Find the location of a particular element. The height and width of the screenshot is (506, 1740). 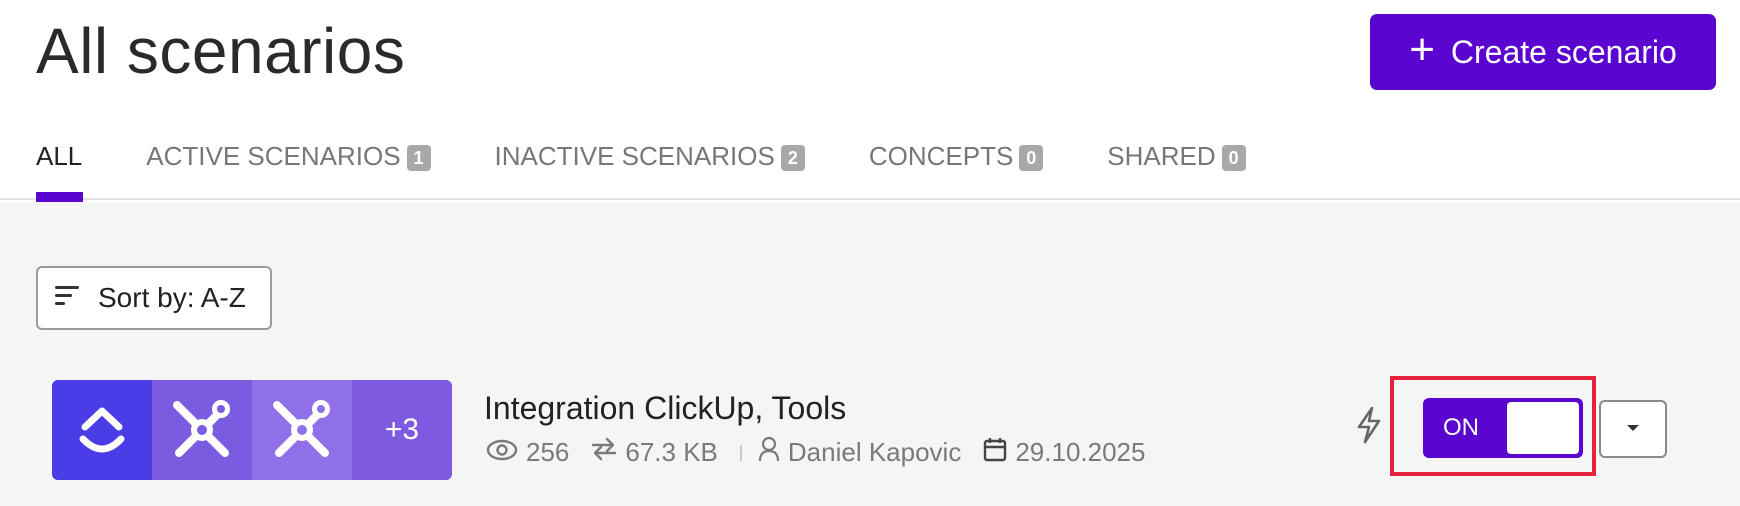

operations-stat: 256 is located at coordinates (527, 452).